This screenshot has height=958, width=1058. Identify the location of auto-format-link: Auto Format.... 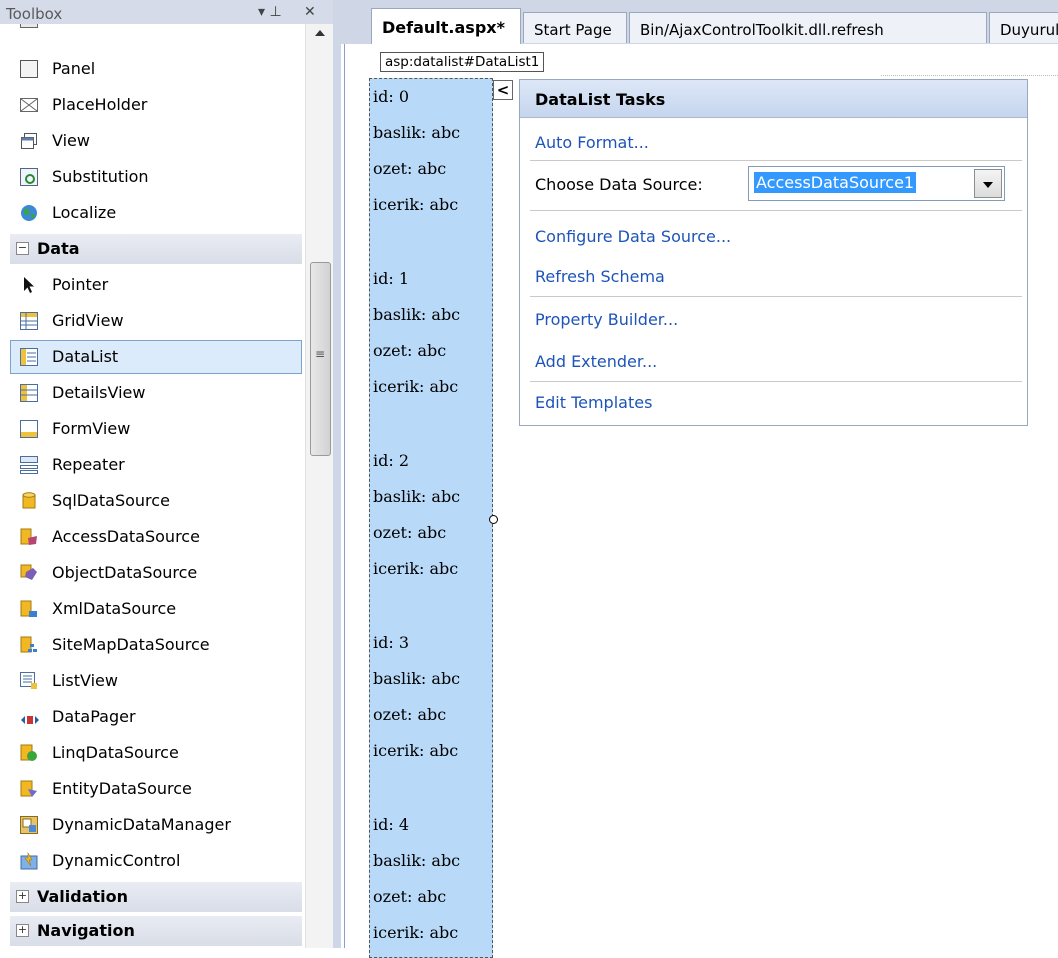
(592, 142).